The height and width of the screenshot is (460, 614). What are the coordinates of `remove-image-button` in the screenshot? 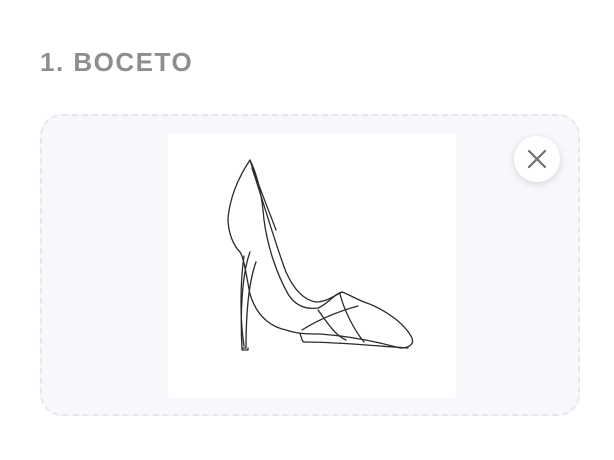 It's located at (537, 159).